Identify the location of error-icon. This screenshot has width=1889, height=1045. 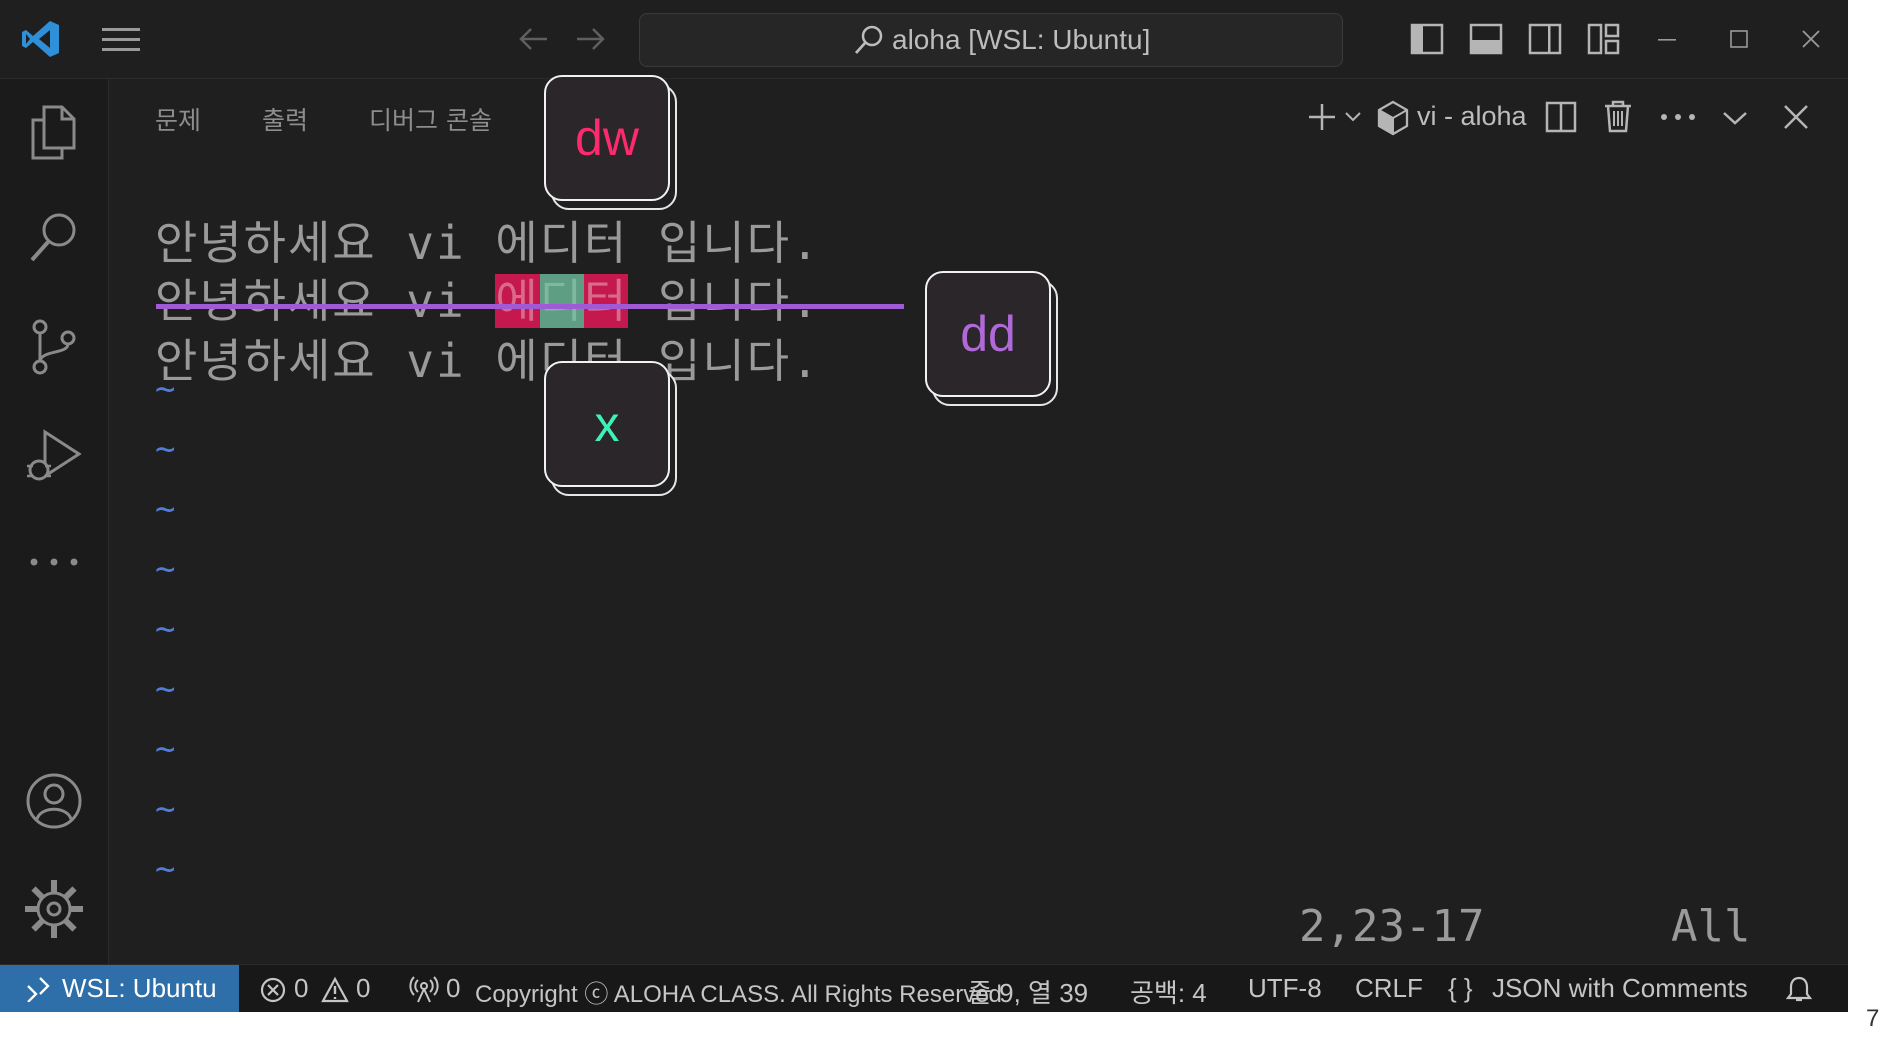
(273, 990).